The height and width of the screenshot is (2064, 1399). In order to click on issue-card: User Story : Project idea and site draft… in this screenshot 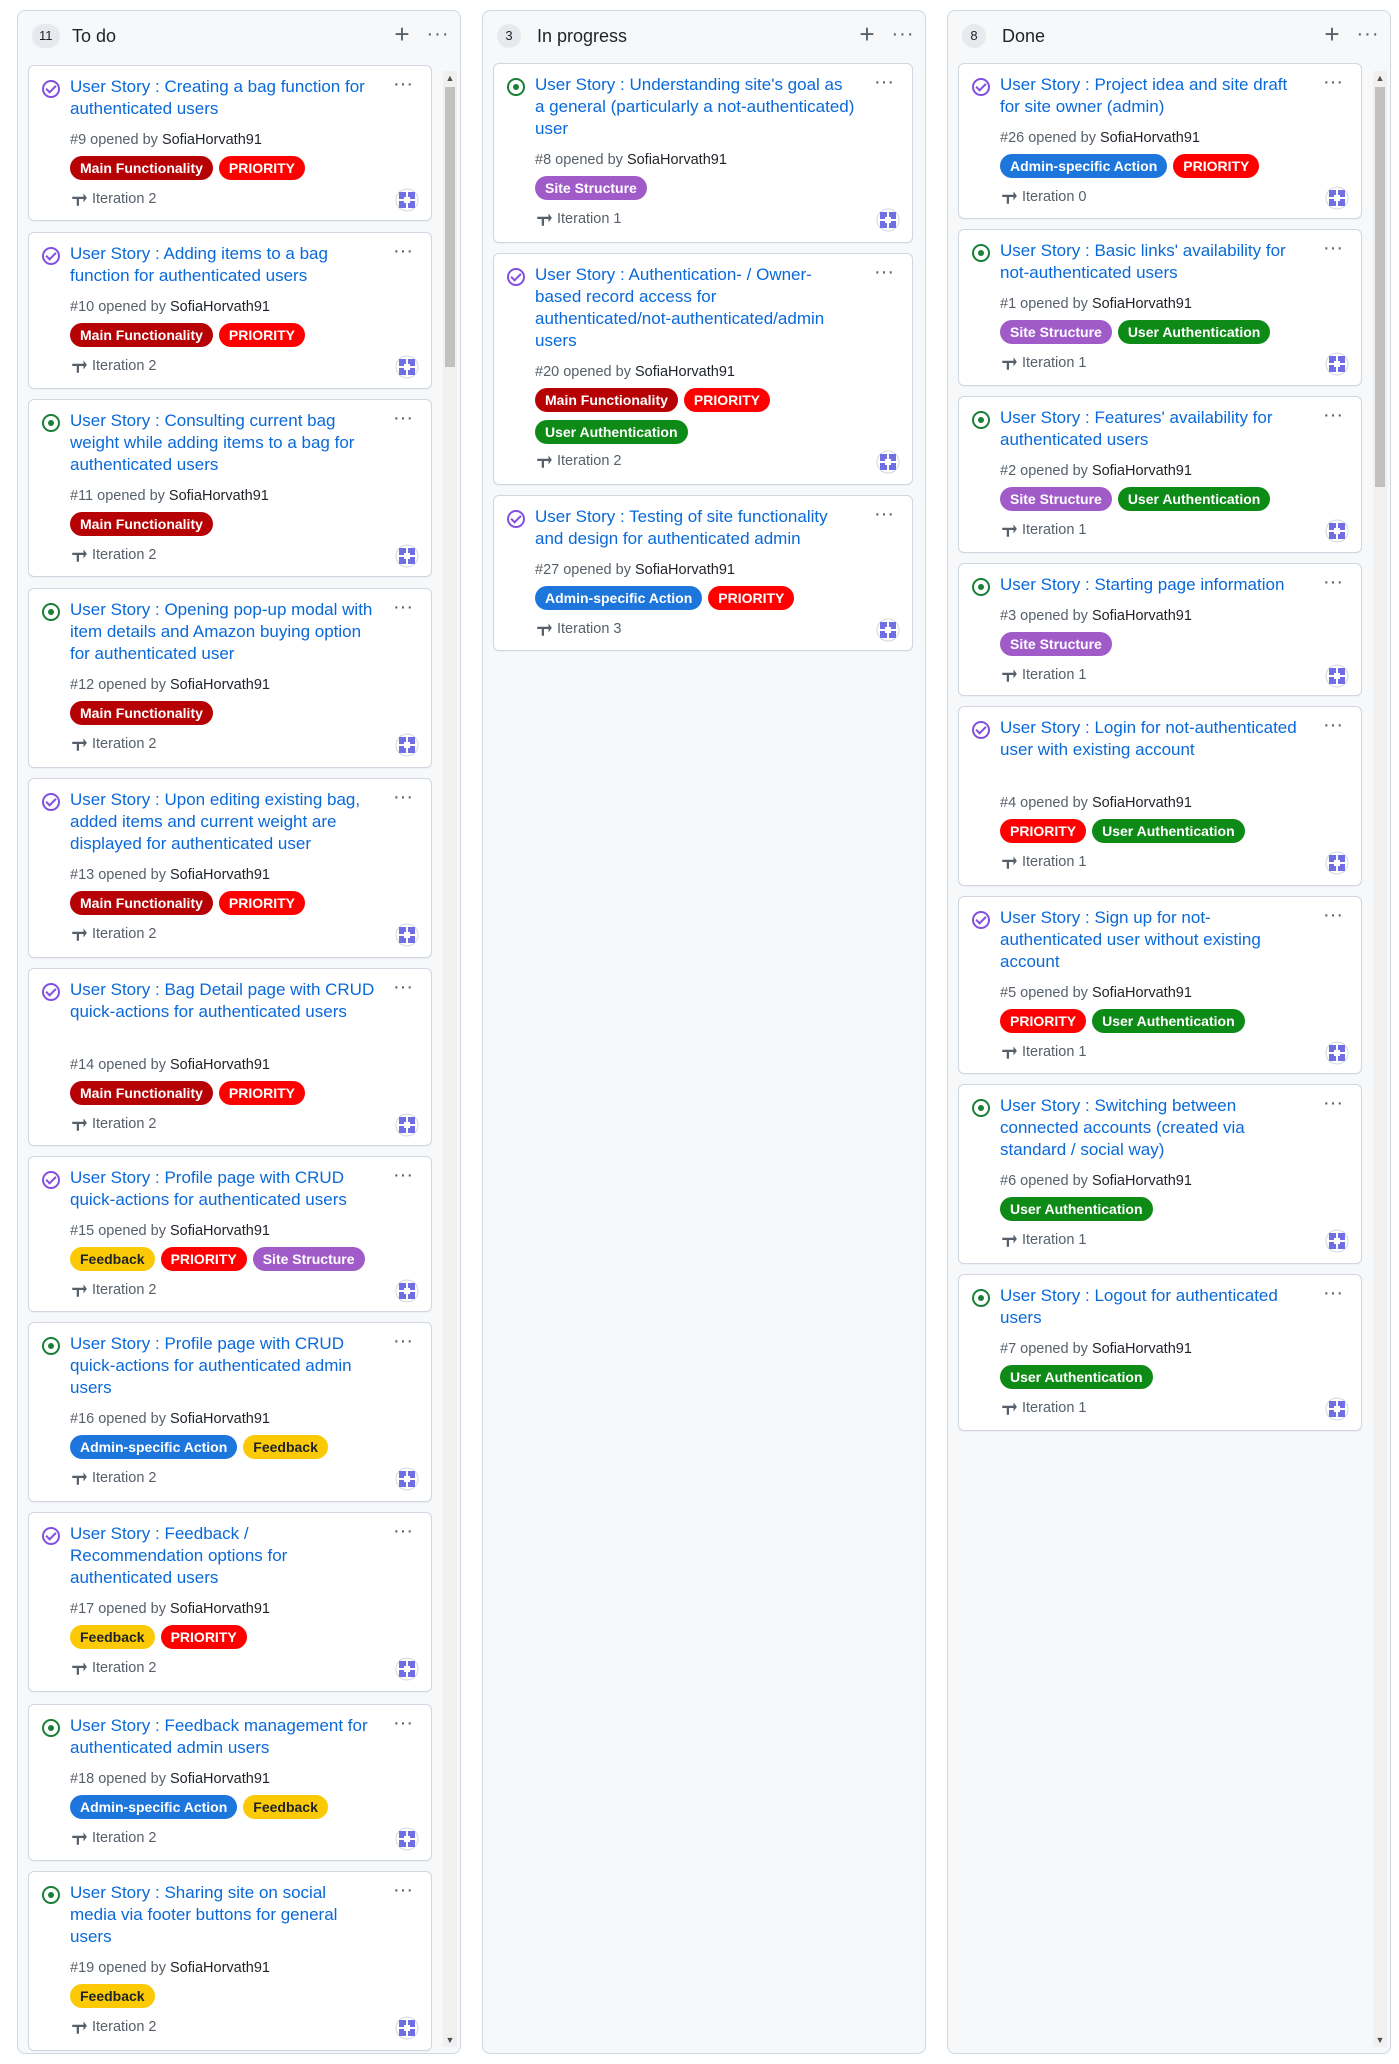, I will do `click(1160, 141)`.